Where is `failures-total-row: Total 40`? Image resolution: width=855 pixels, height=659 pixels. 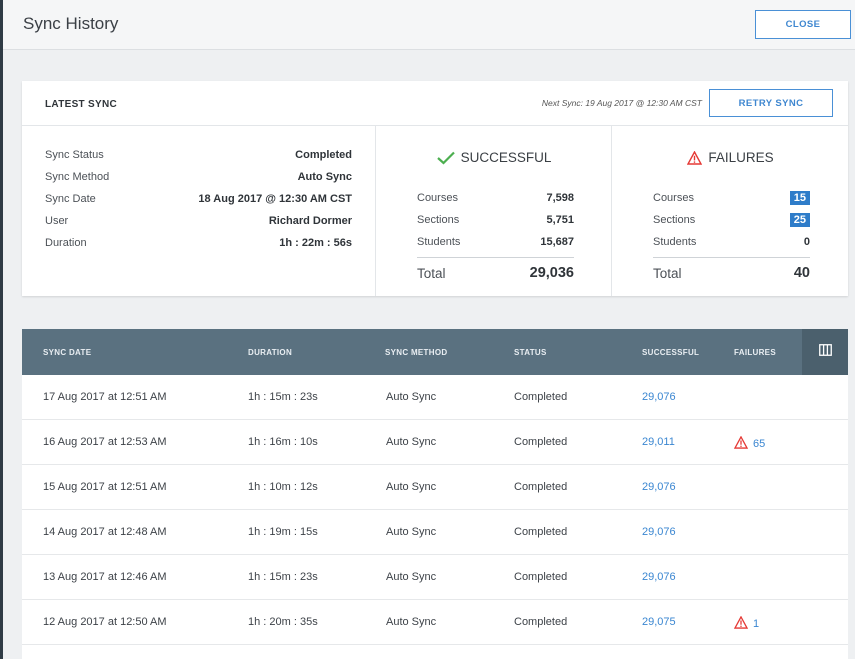
failures-total-row: Total 40 is located at coordinates (731, 272).